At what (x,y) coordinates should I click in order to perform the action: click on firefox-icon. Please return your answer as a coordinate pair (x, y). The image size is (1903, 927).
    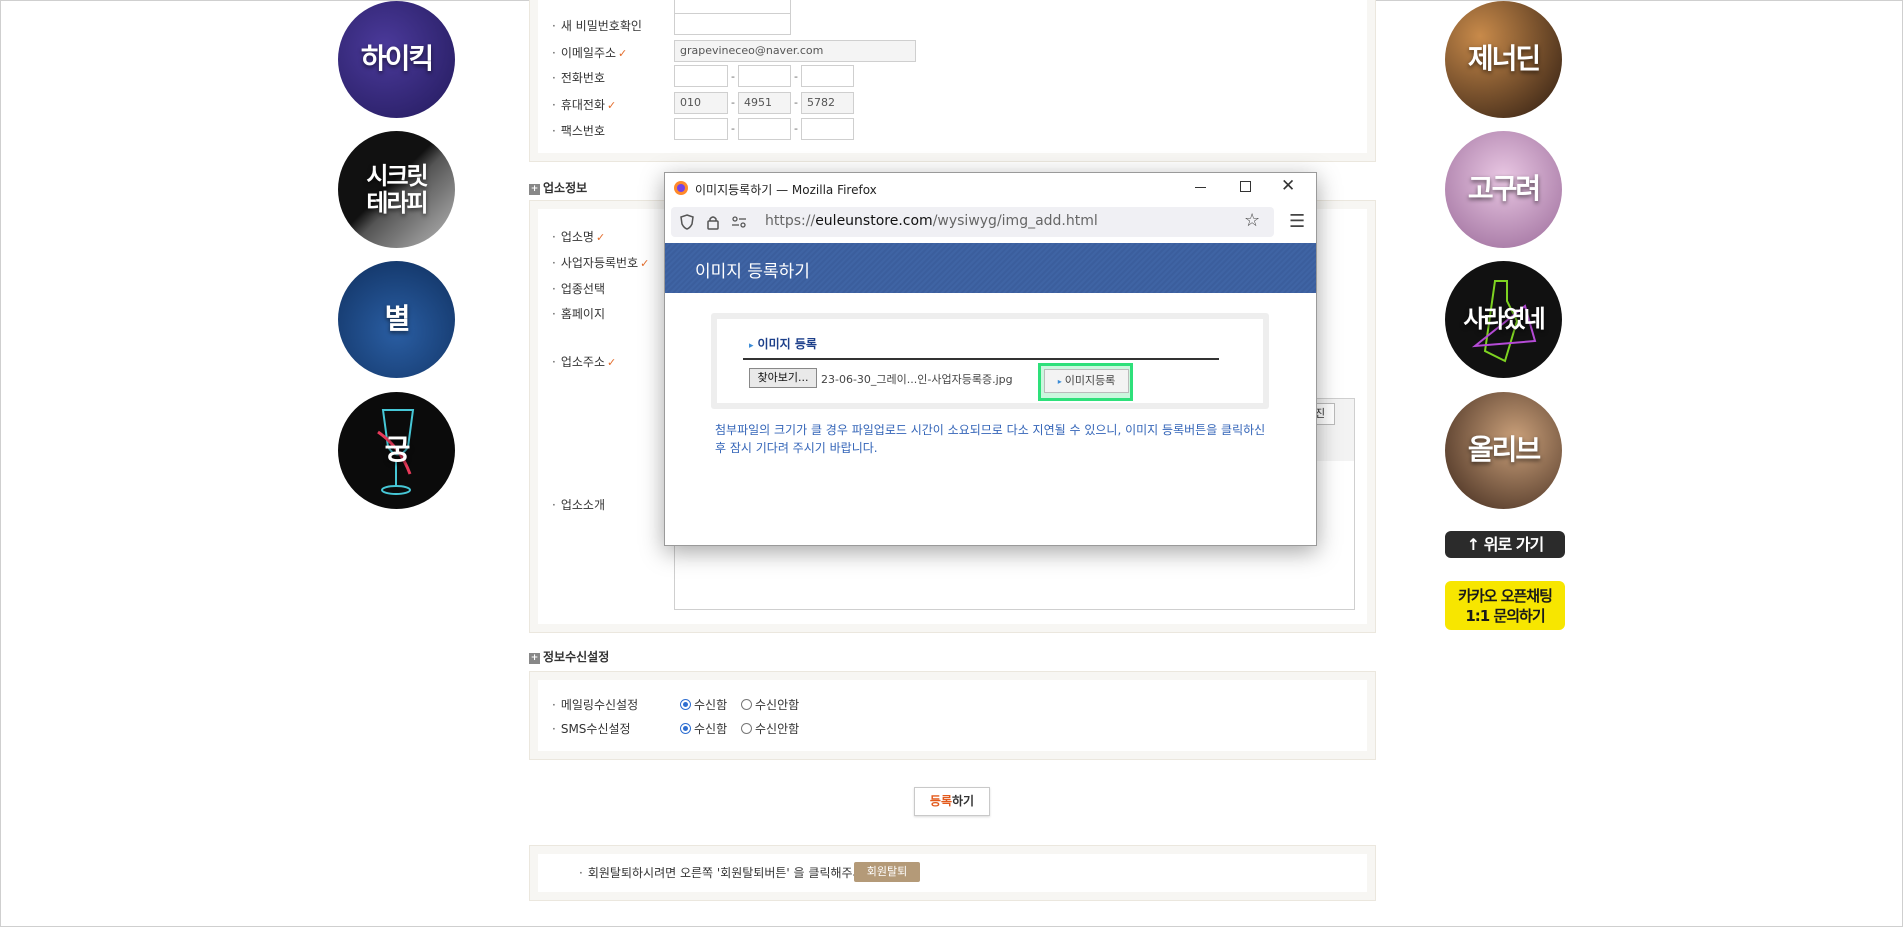
    Looking at the image, I should click on (681, 188).